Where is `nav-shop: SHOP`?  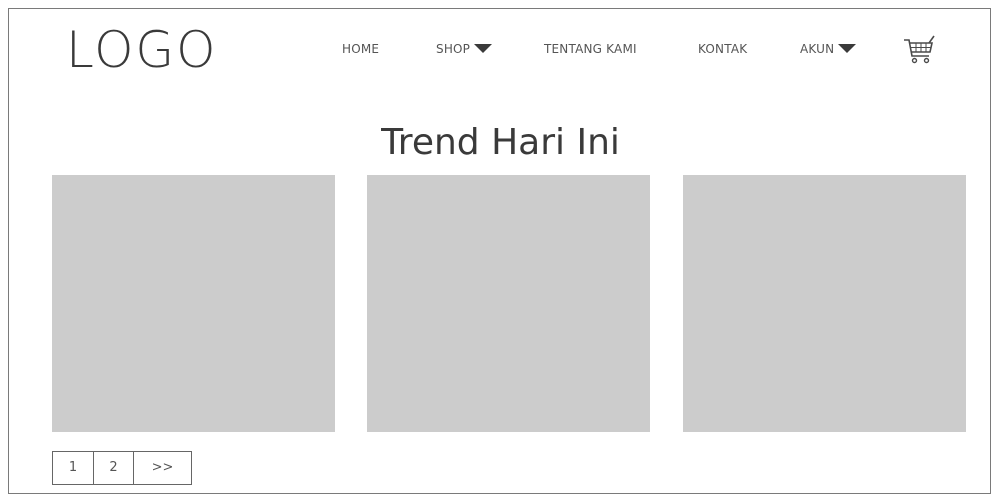
nav-shop: SHOP is located at coordinates (464, 49).